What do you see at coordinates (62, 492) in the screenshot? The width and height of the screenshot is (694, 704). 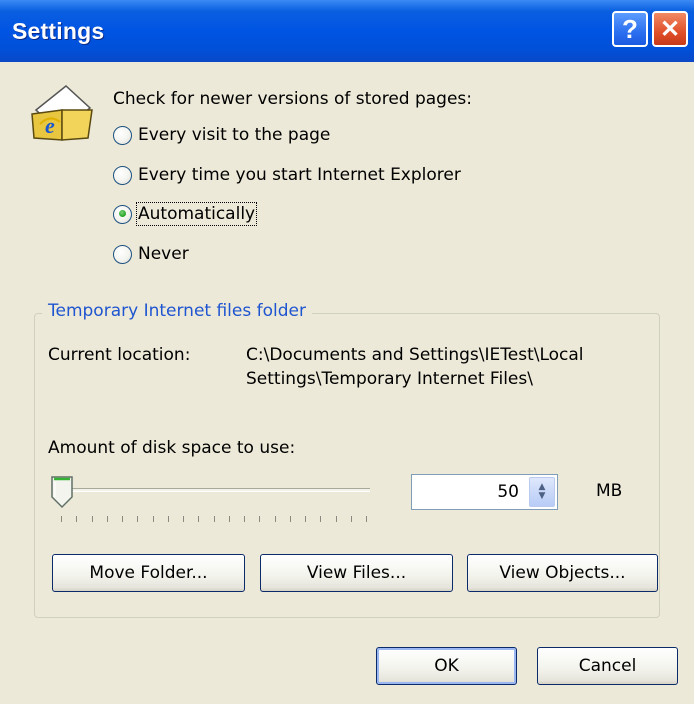 I see `disk-space-slider-thumb` at bounding box center [62, 492].